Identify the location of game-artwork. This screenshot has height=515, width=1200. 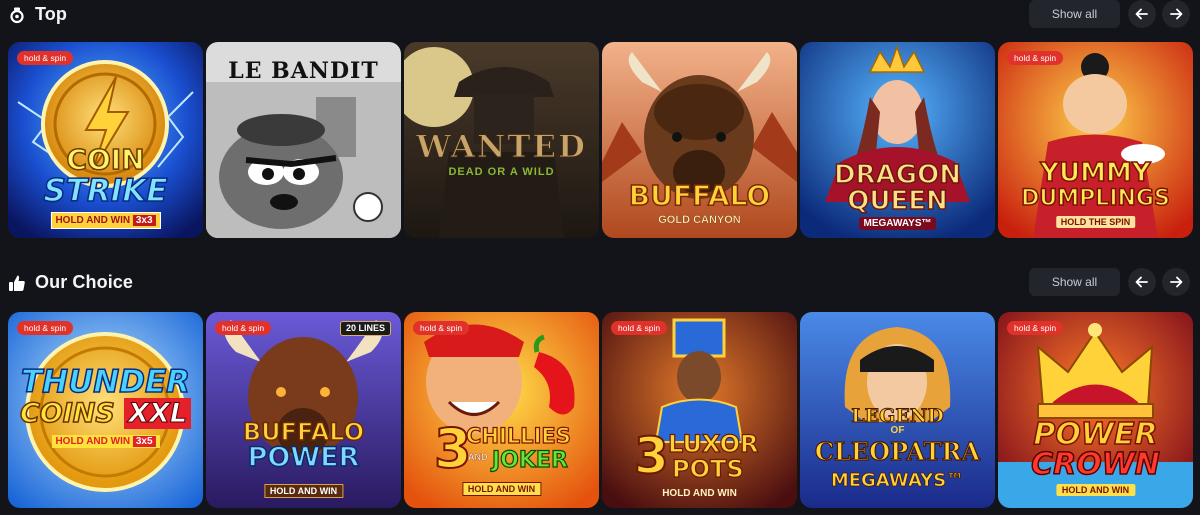
(303, 410).